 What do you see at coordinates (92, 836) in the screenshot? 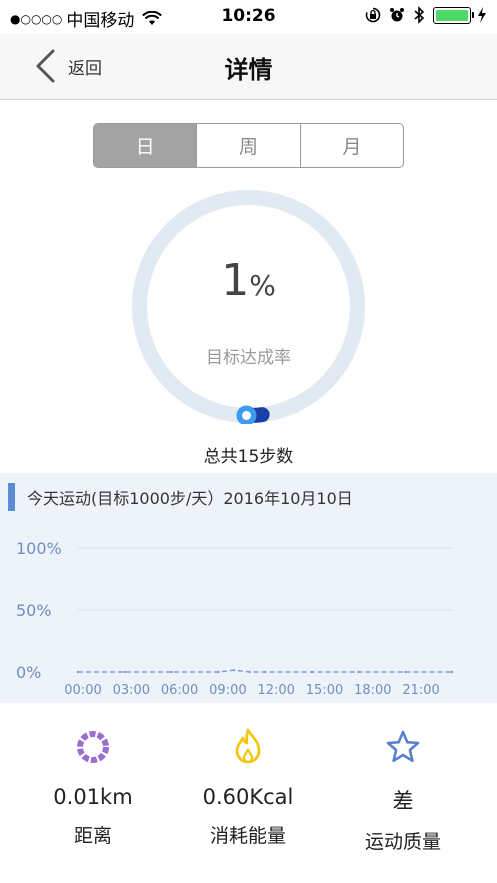
I see `distance-label: 距离` at bounding box center [92, 836].